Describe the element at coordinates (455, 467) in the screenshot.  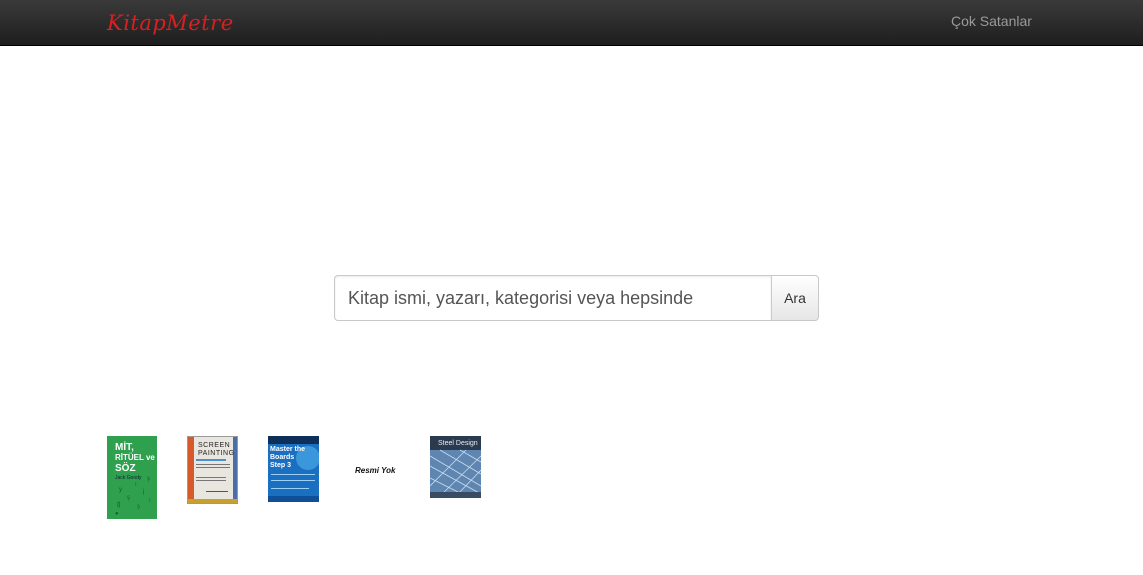
I see `book-cover-5: Steel Design` at that location.